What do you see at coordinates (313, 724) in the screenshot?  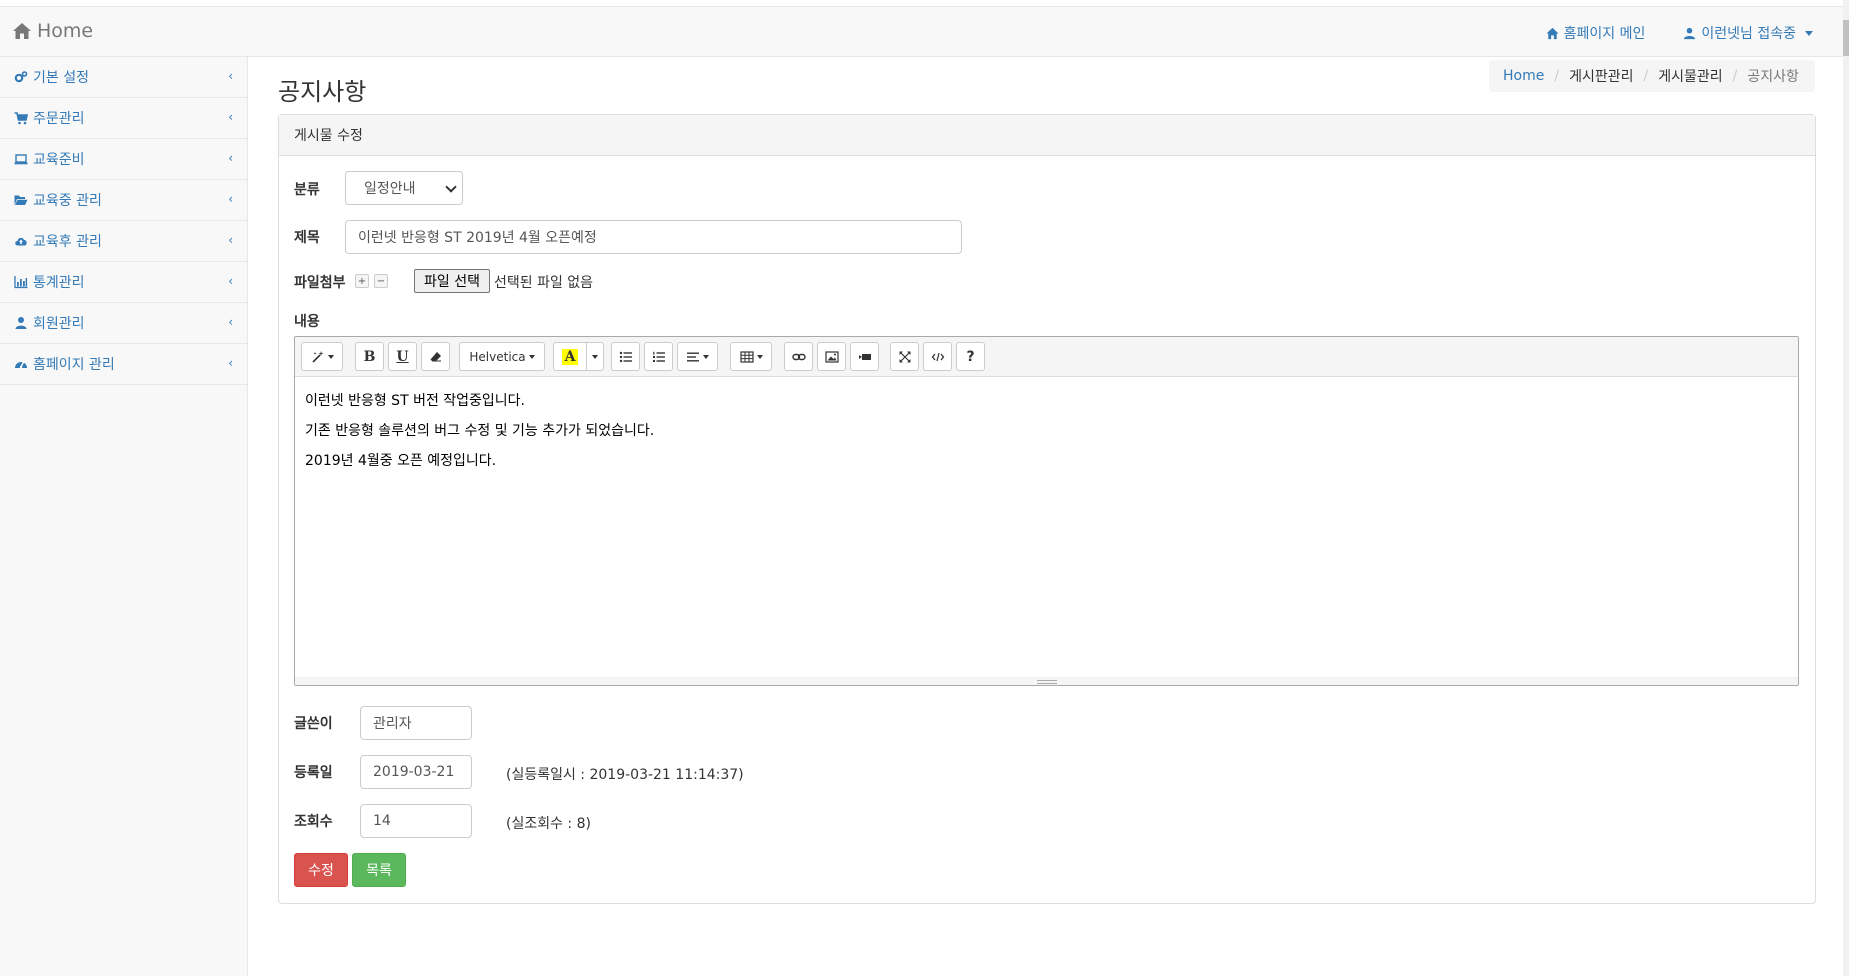 I see `writer-label: 글쓴이` at bounding box center [313, 724].